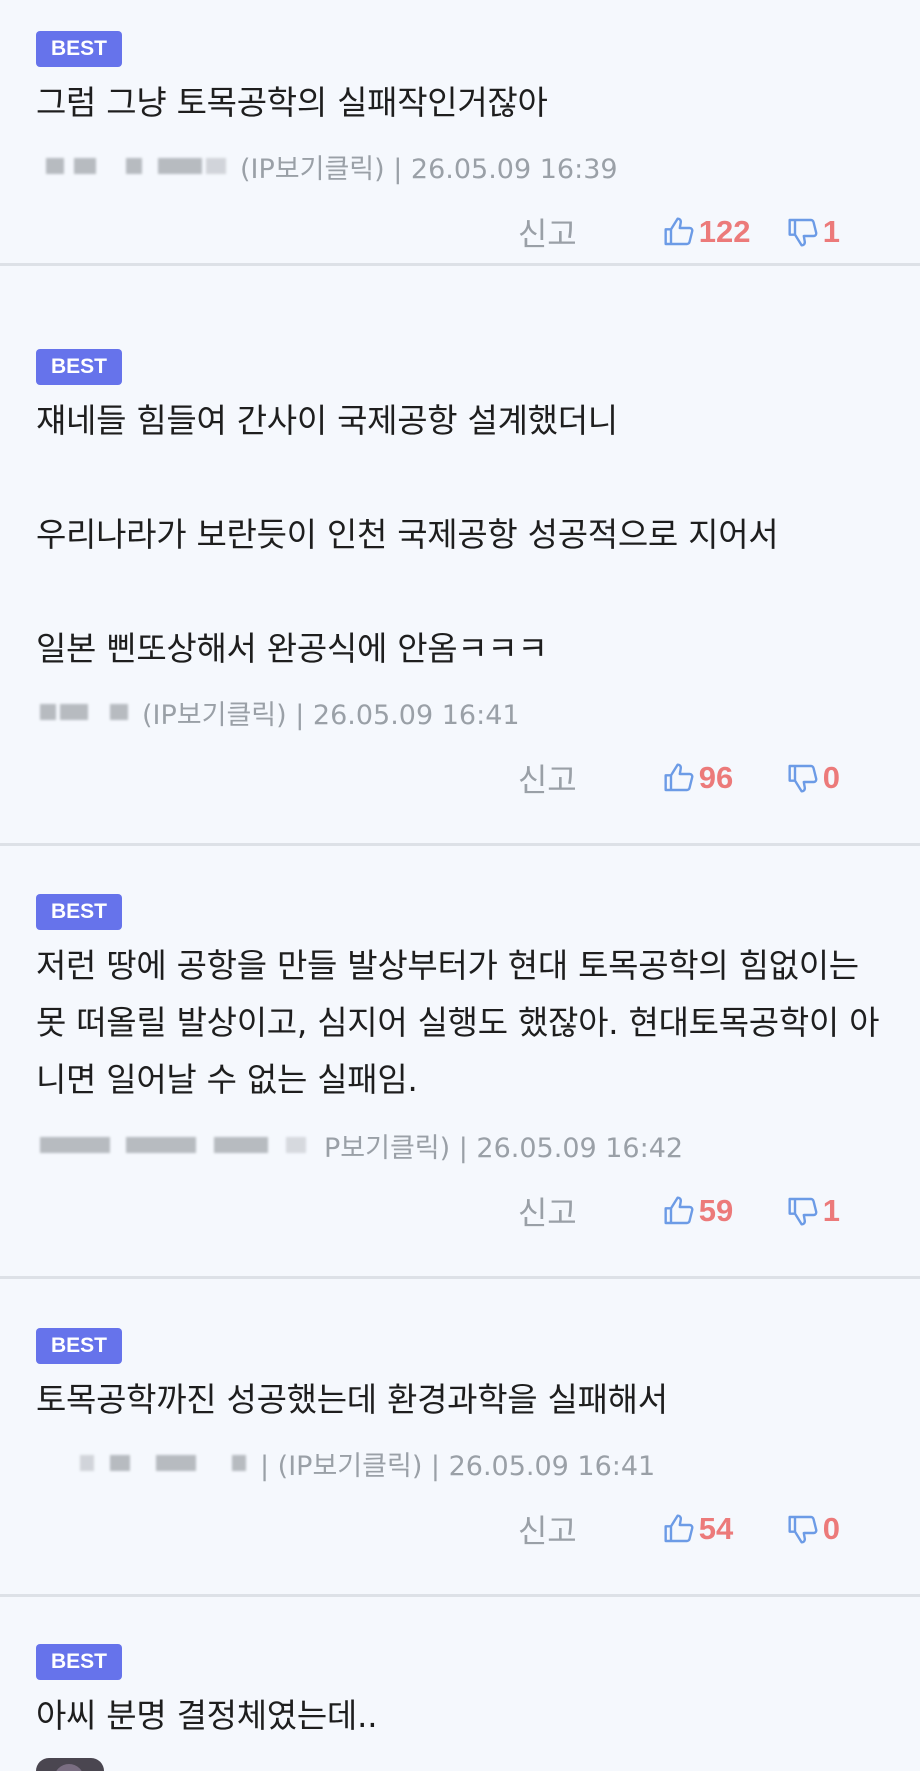 Image resolution: width=920 pixels, height=1771 pixels. What do you see at coordinates (352, 1399) in the screenshot?
I see `comment-text: 토목공학까진 성공했는데 환경과학을 실패해서` at bounding box center [352, 1399].